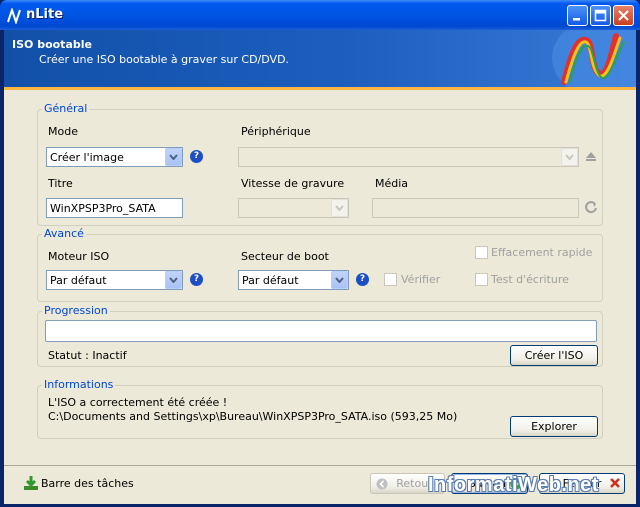 The width and height of the screenshot is (640, 507). What do you see at coordinates (390, 279) in the screenshot?
I see `verify-checkbox` at bounding box center [390, 279].